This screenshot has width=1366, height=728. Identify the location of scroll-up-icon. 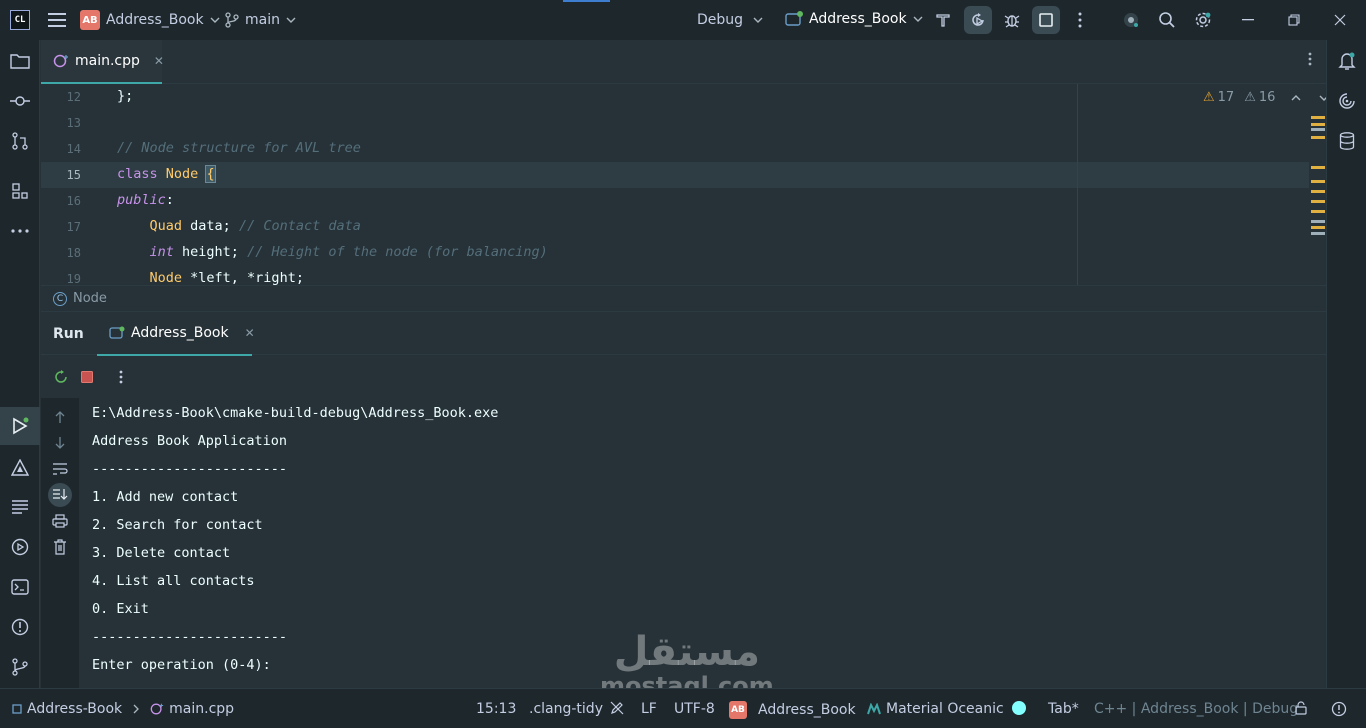
(60, 417).